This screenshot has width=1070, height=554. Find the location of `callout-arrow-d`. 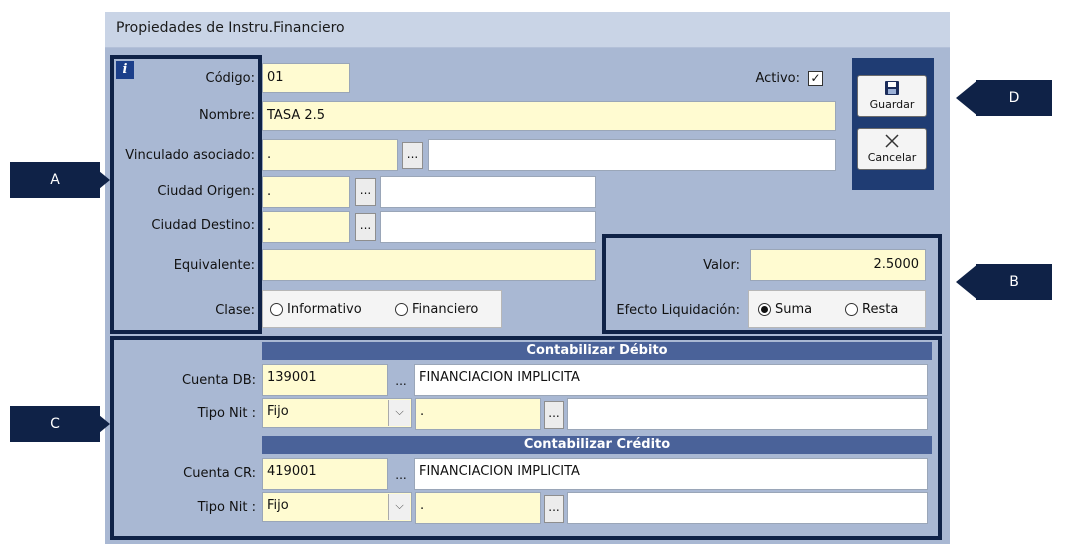

callout-arrow-d is located at coordinates (967, 98).